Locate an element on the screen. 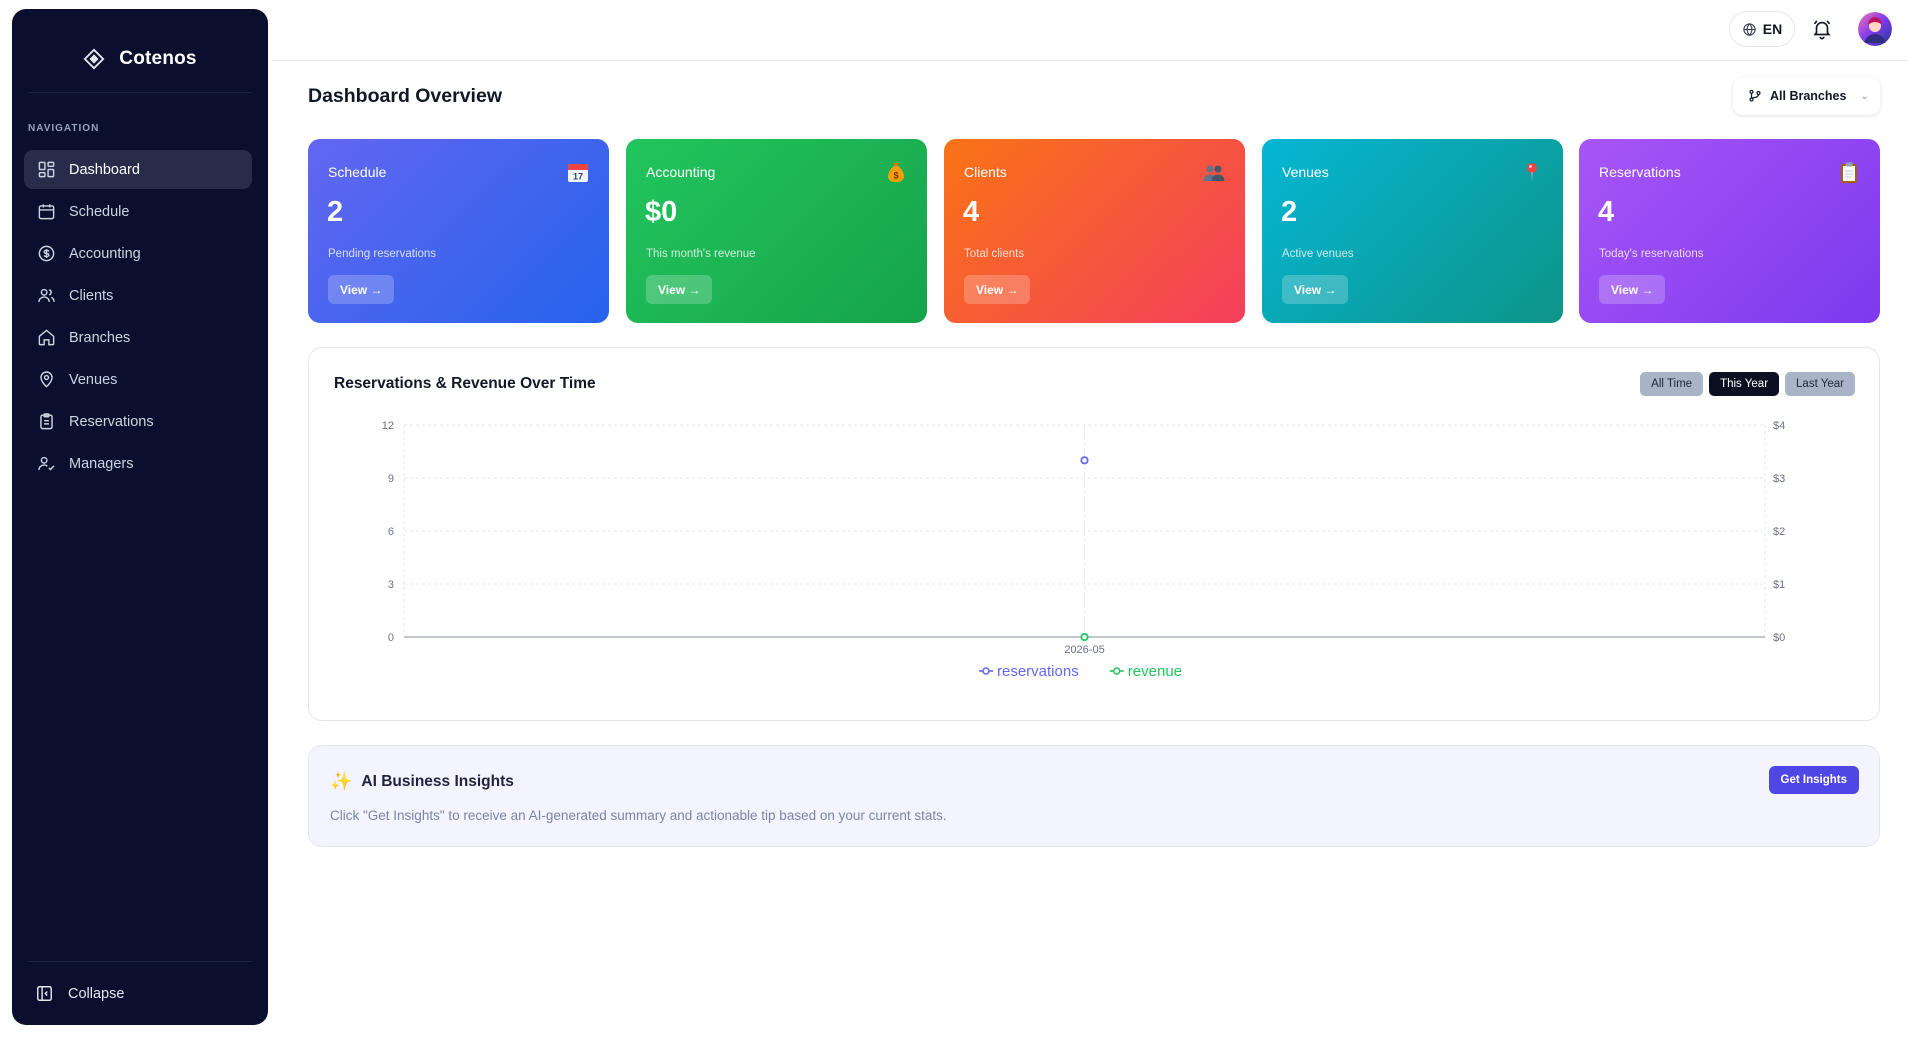 This screenshot has width=1908, height=1037. top-bar is located at coordinates (1090, 30).